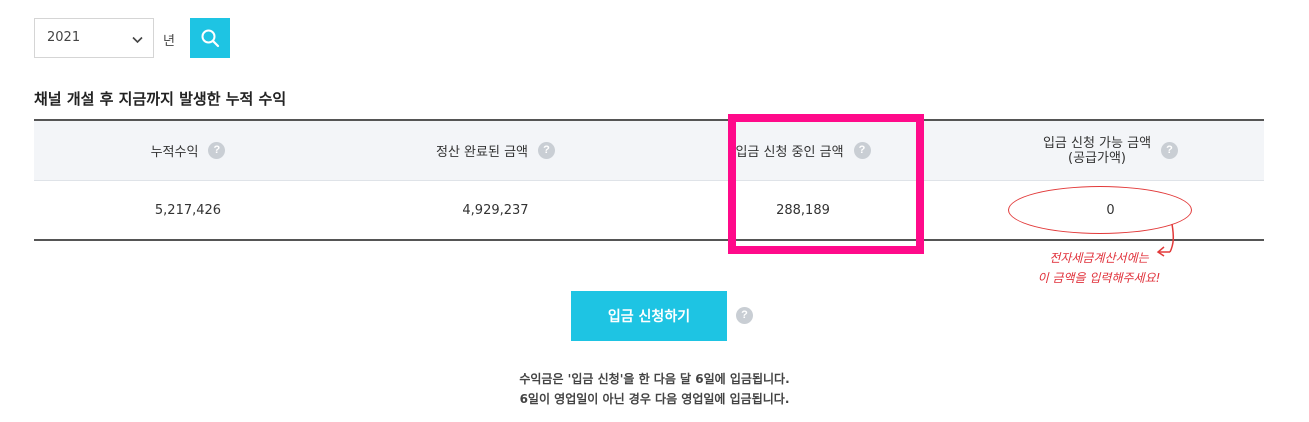  What do you see at coordinates (1099, 268) in the screenshot?
I see `annotation-text: 전자세금계산서에는 이 금액을 입력해주세요!` at bounding box center [1099, 268].